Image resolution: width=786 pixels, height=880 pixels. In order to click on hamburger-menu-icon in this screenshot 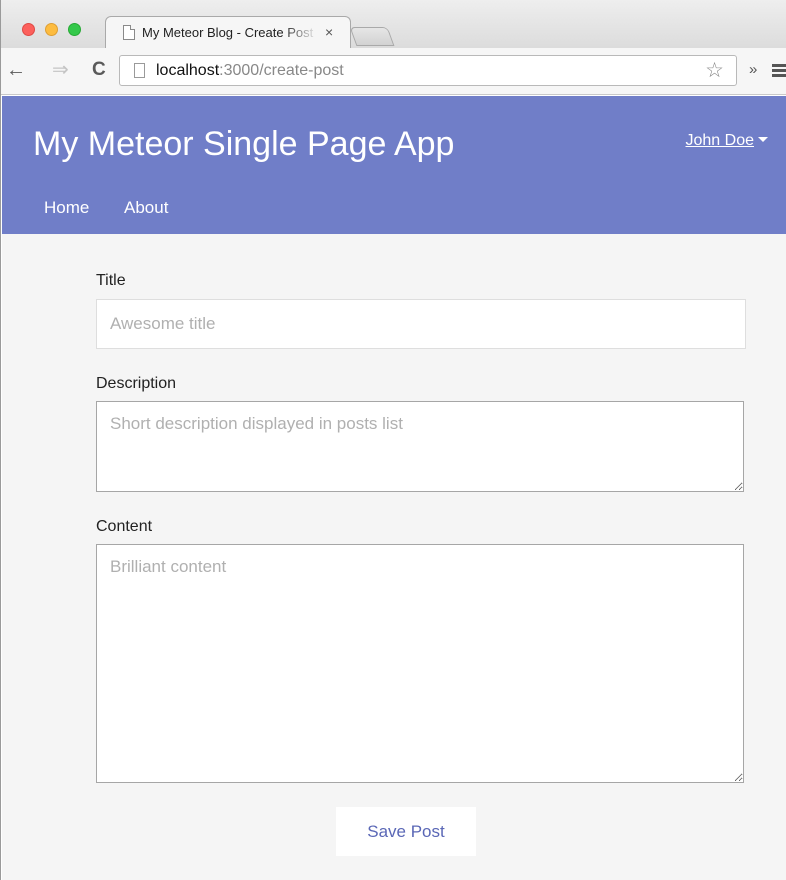, I will do `click(779, 71)`.